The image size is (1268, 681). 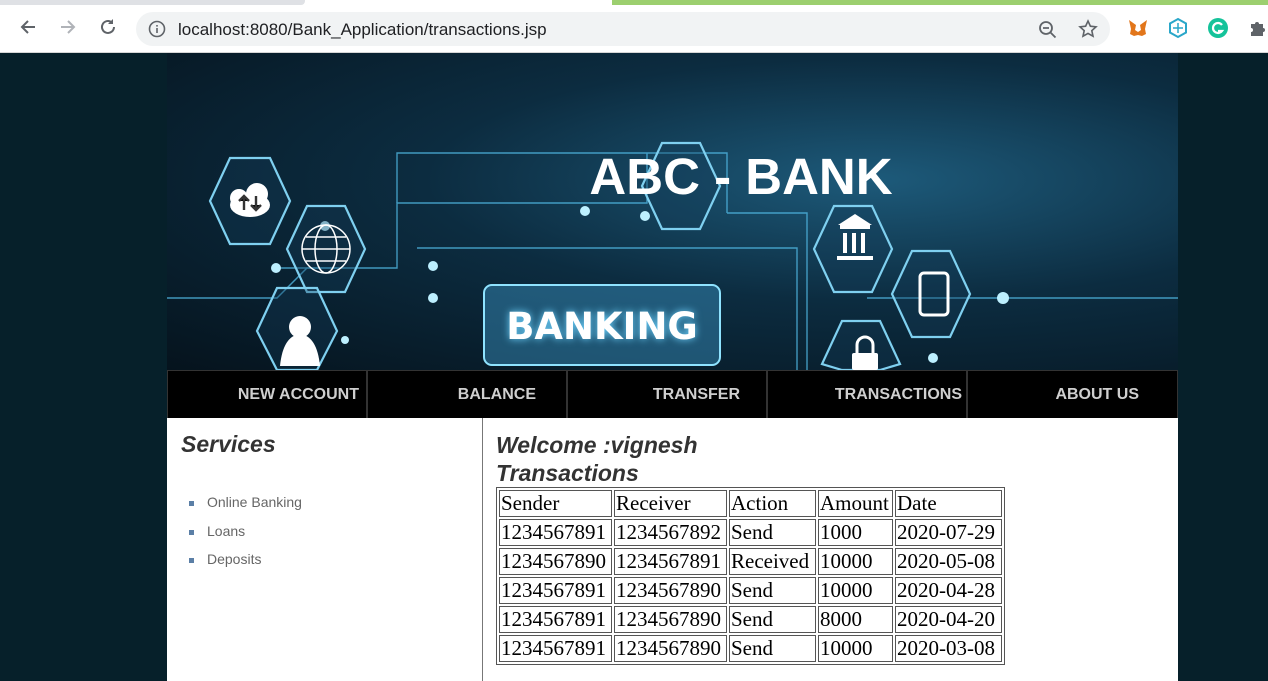 I want to click on cell-sender: 1234567890, so click(x=555, y=561).